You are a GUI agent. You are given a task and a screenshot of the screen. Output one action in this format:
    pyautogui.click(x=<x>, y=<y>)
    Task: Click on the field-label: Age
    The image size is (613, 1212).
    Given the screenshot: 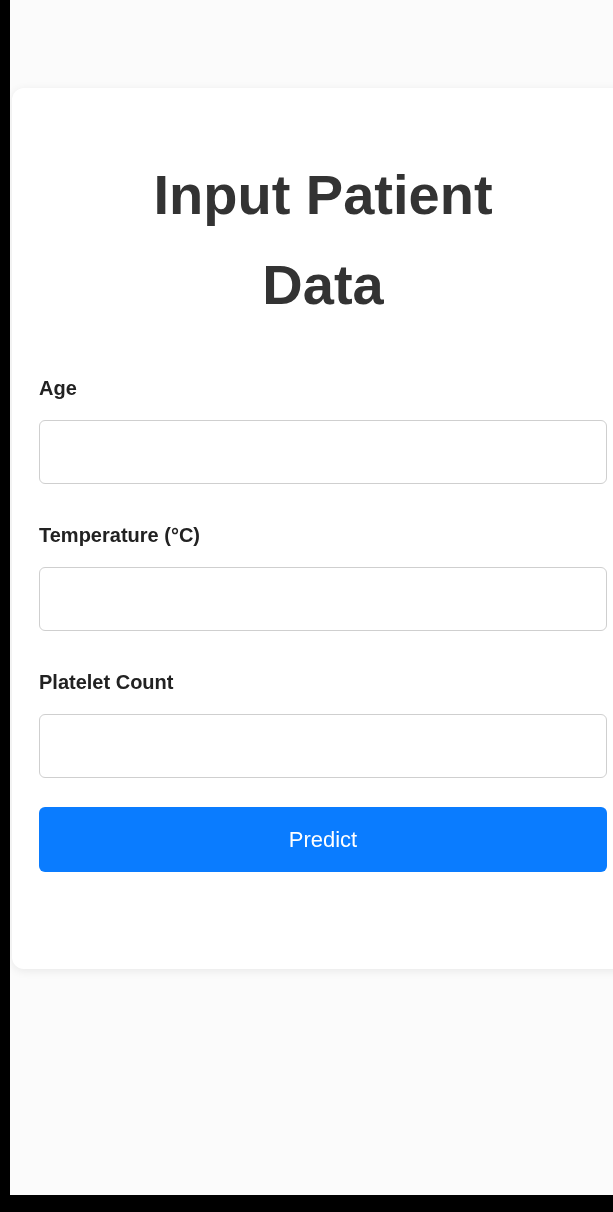 What is the action you would take?
    pyautogui.click(x=58, y=388)
    